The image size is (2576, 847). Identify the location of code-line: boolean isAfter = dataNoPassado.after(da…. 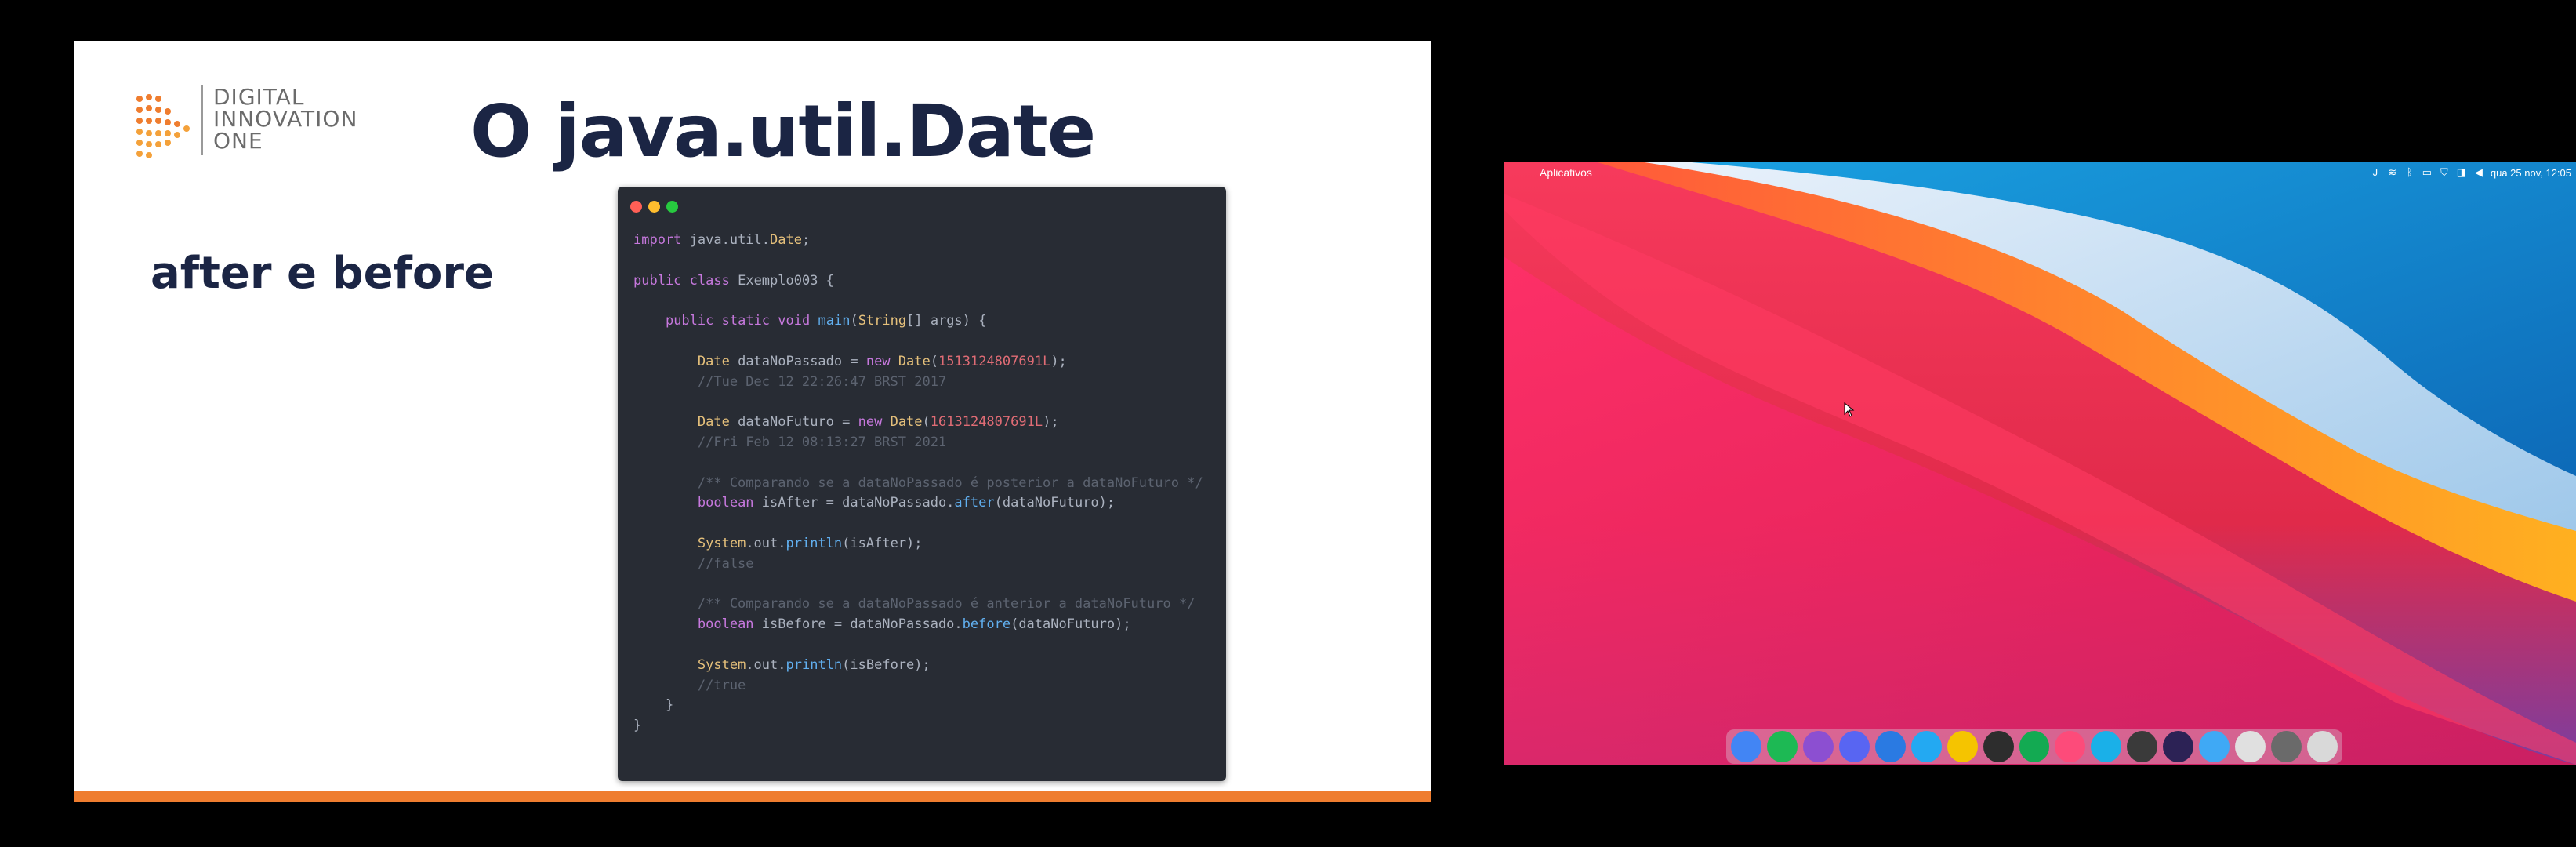
(907, 503).